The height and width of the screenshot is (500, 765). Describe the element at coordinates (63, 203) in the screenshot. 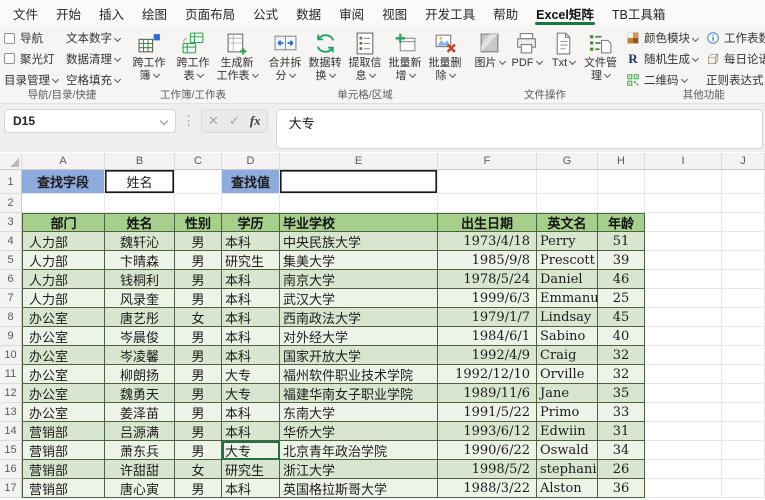

I see `cell-A2` at that location.